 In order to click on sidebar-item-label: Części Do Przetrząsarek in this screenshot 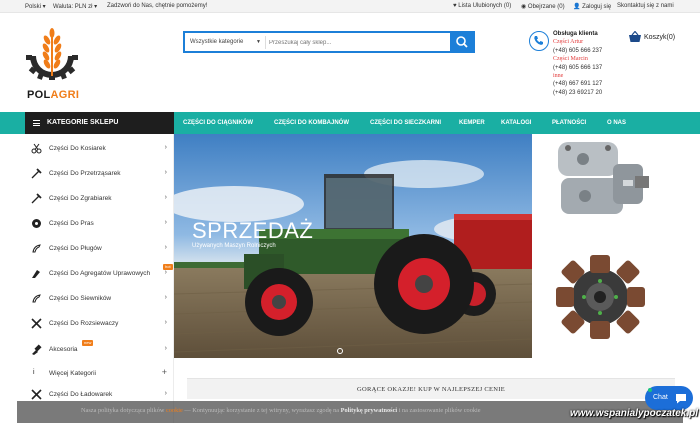, I will do `click(85, 173)`.